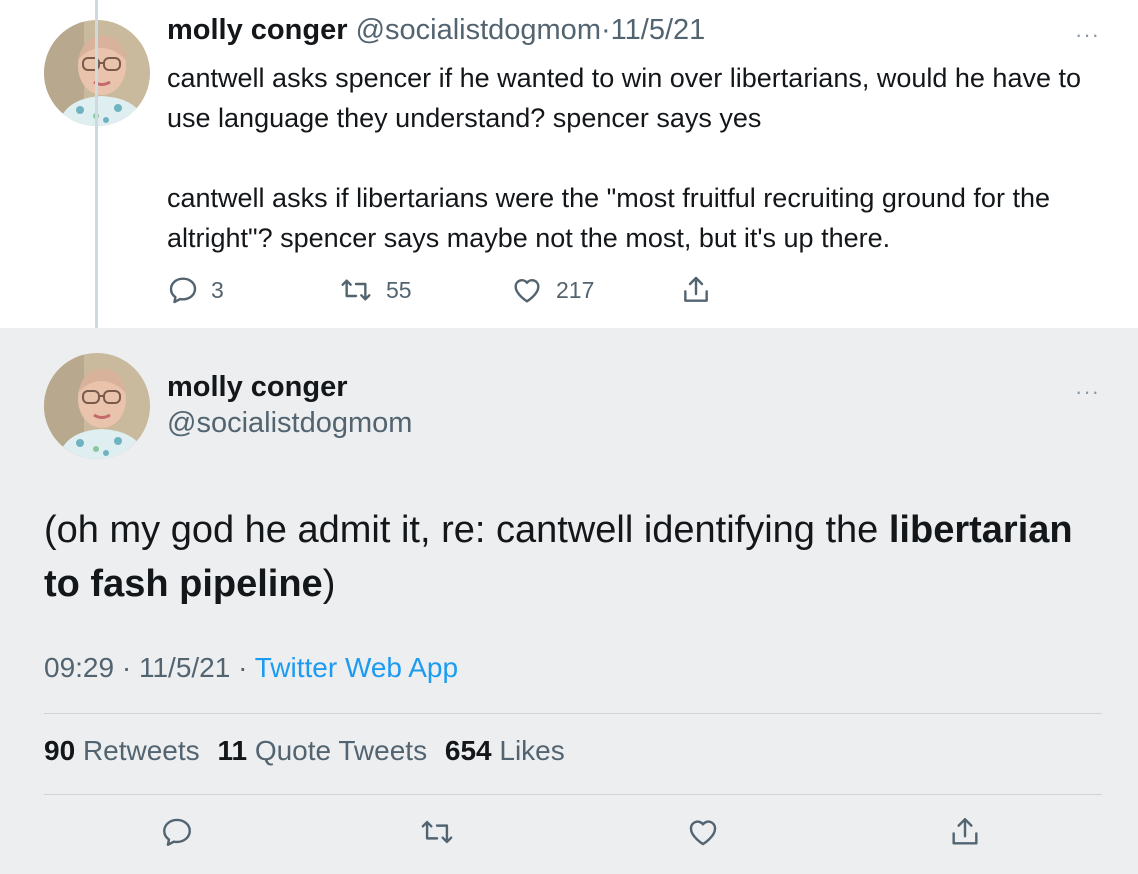 Image resolution: width=1138 pixels, height=874 pixels. I want to click on tweet-stats: 90 Retweets 11 Quote Tweets 654 Likes, so click(304, 751).